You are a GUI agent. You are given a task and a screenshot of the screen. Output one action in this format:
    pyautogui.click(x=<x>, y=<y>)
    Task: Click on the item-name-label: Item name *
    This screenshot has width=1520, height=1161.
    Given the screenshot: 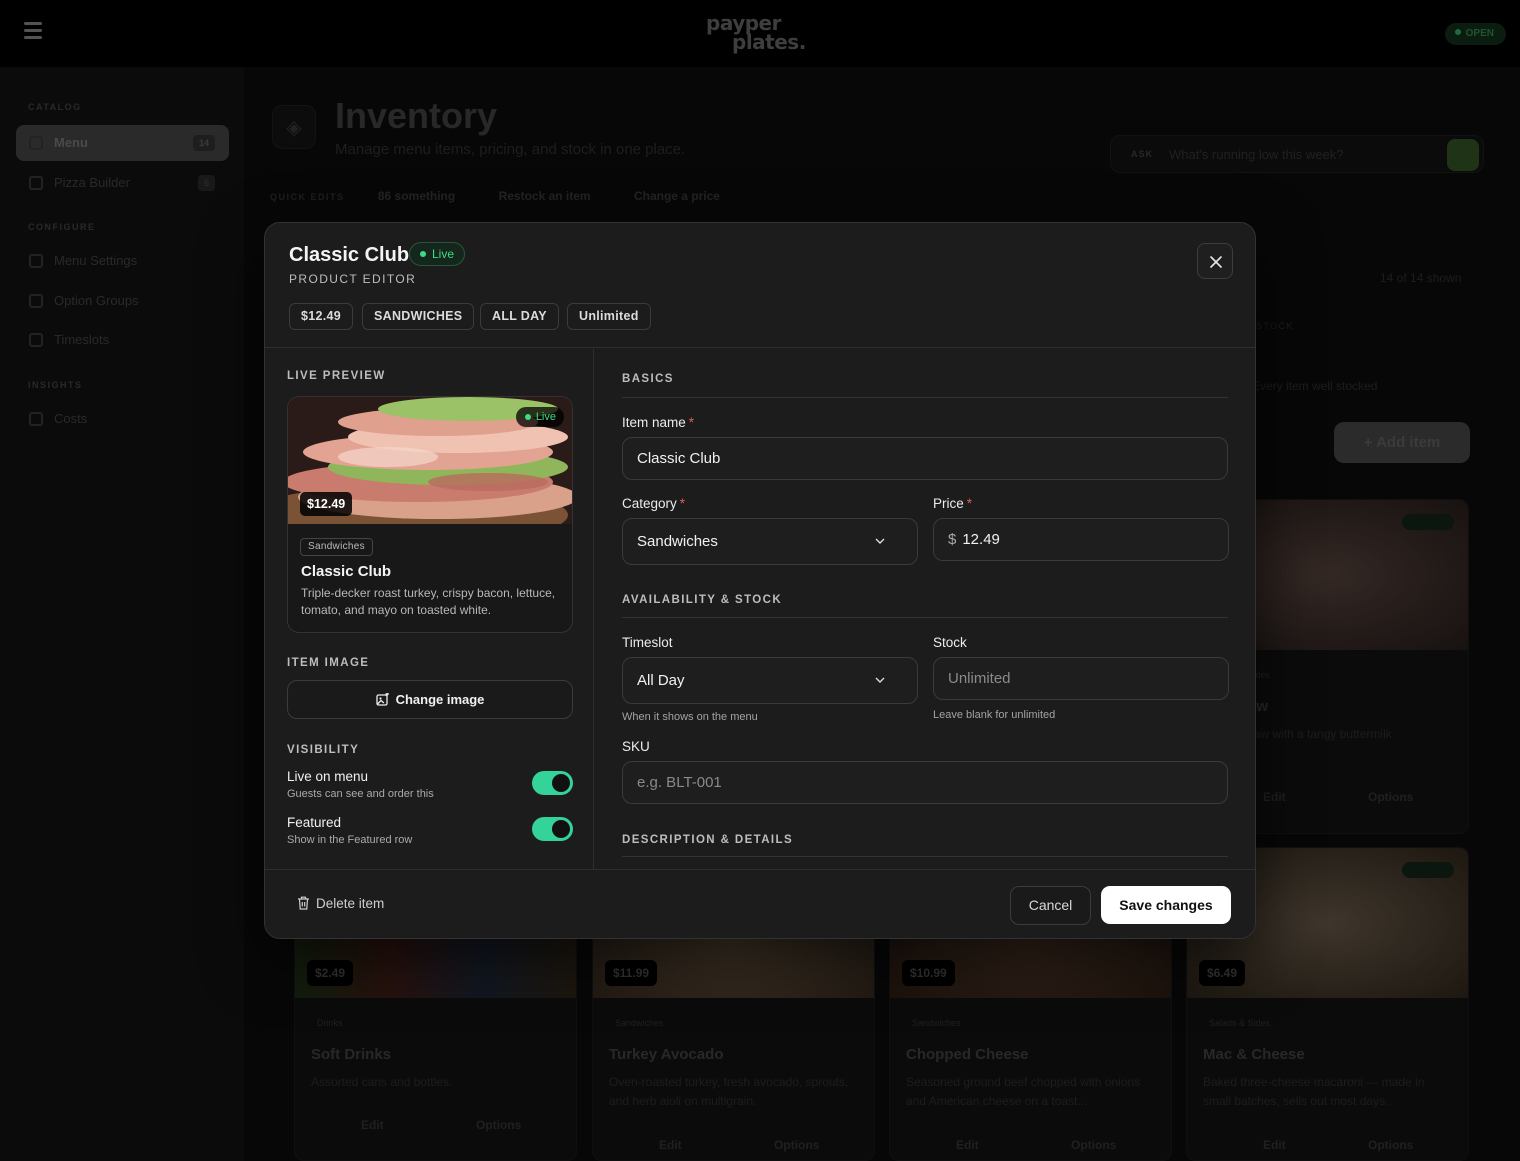 What is the action you would take?
    pyautogui.click(x=658, y=422)
    